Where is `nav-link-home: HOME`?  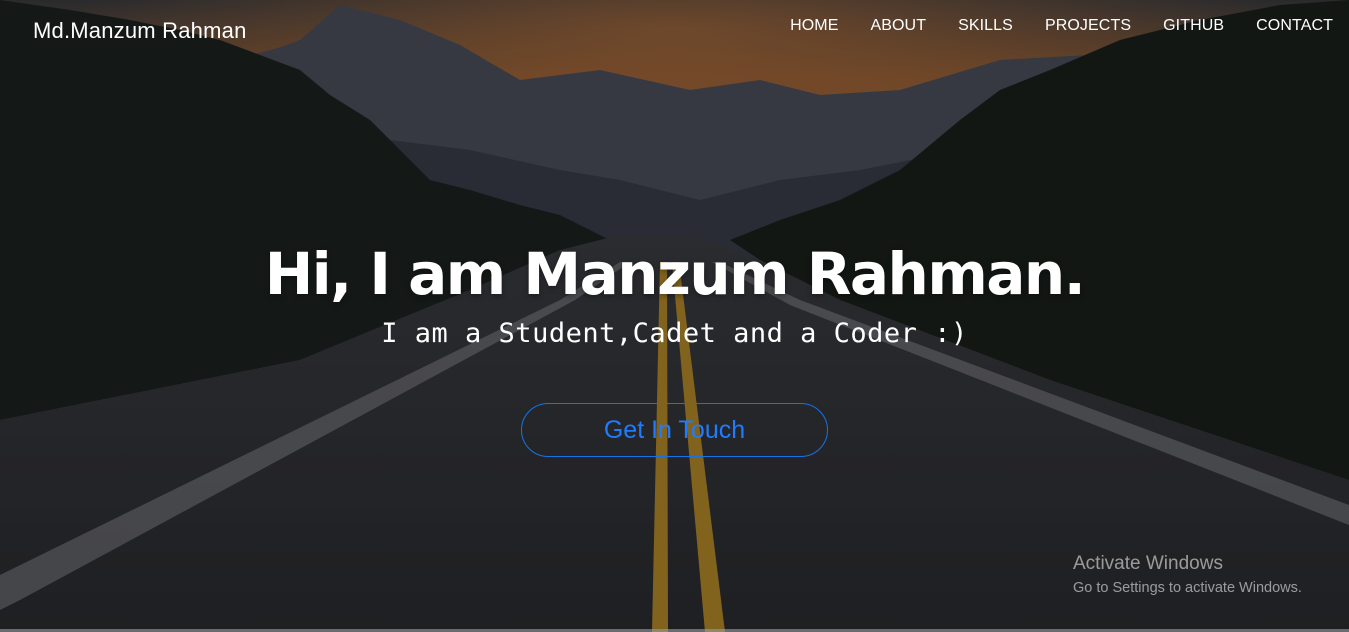 nav-link-home: HOME is located at coordinates (814, 25).